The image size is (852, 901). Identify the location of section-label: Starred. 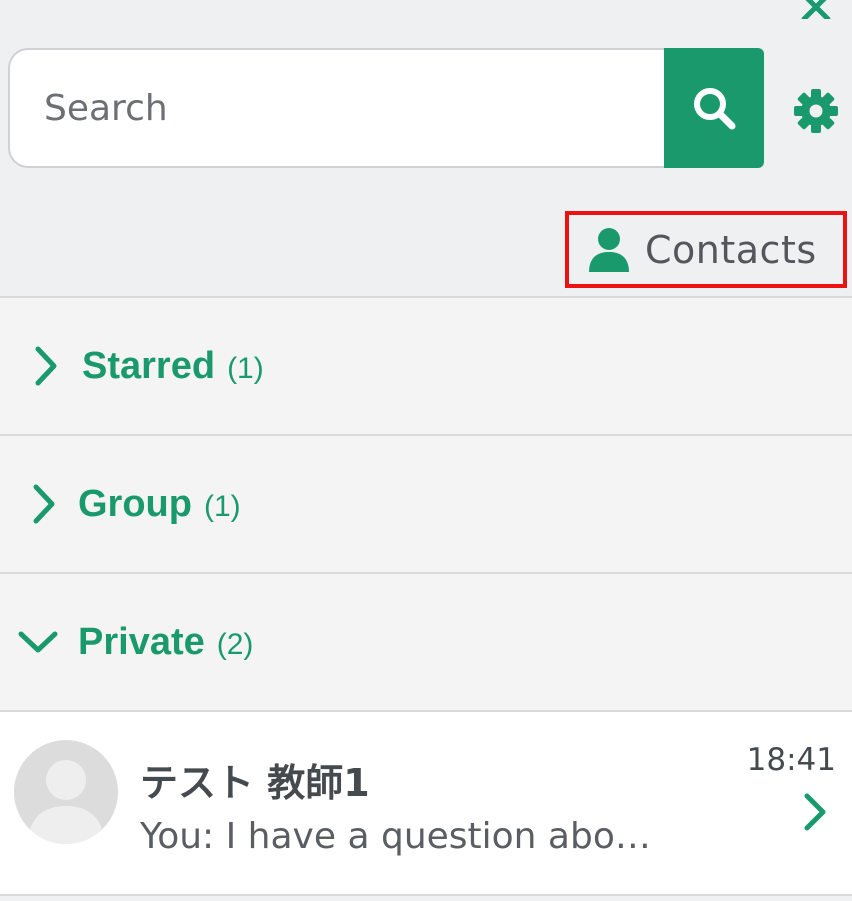
(149, 365).